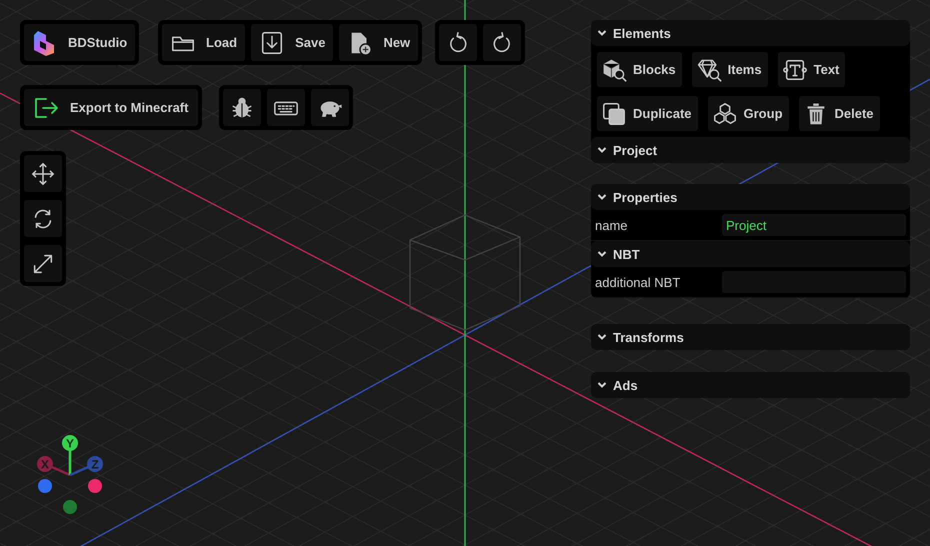 The width and height of the screenshot is (930, 546). I want to click on cubes-icon, so click(725, 113).